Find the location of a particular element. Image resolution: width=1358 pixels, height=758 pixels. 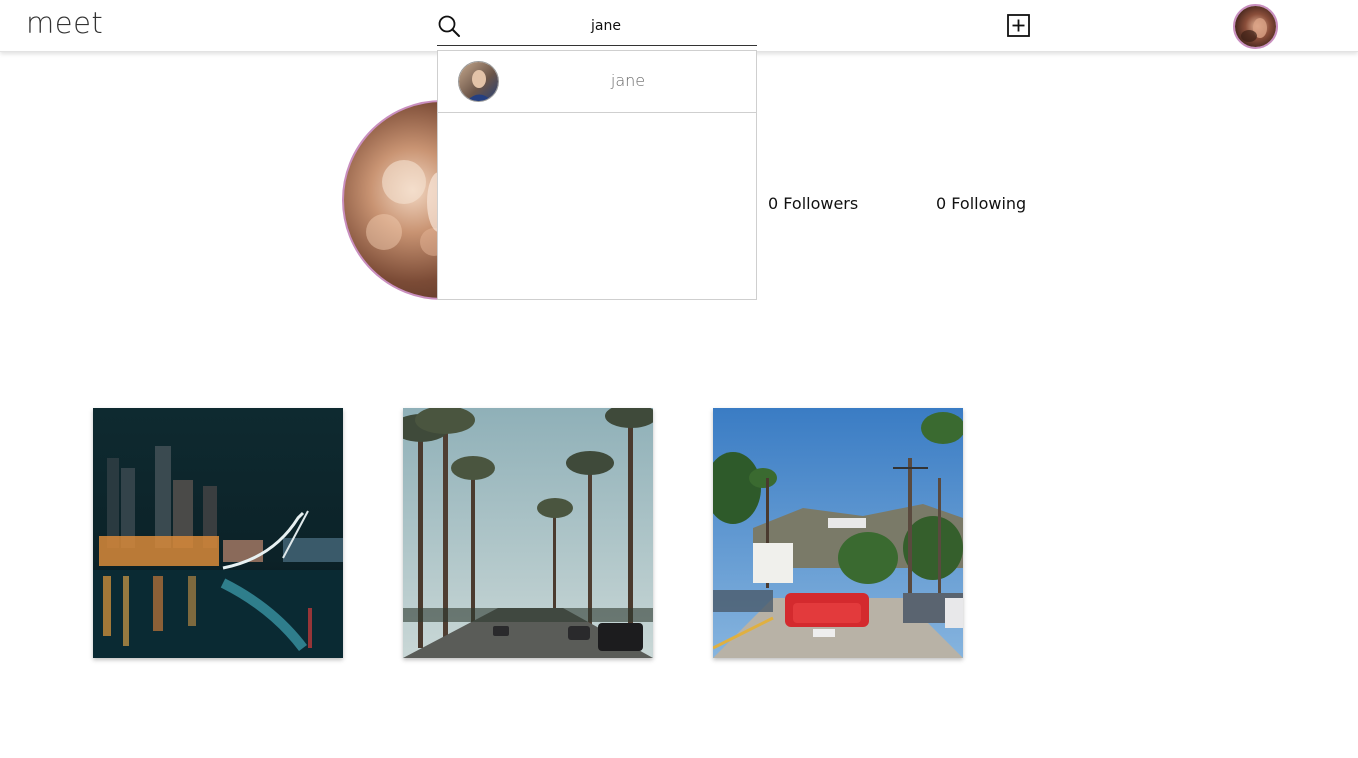

following-count: 0 Following is located at coordinates (981, 203).